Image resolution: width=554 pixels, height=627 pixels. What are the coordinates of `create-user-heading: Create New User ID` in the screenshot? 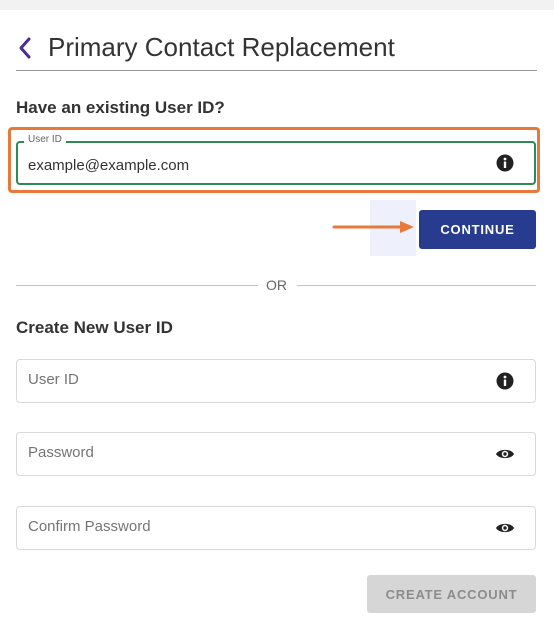 It's located at (94, 327).